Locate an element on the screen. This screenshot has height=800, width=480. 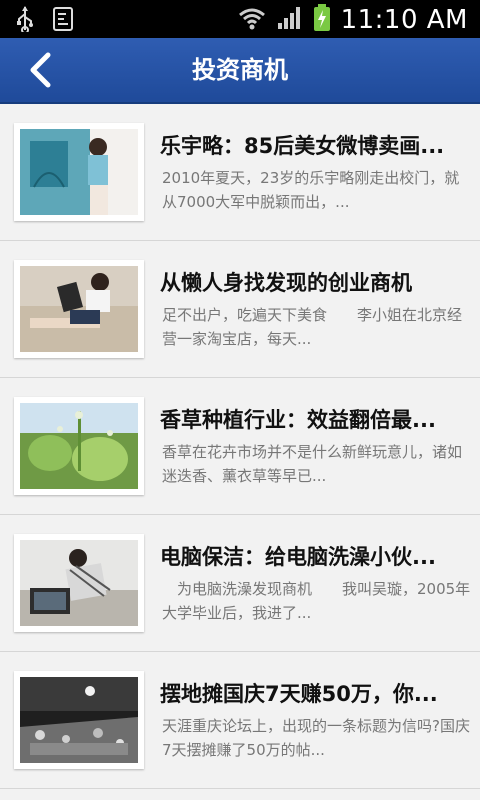
clock-text: 11:10 AM is located at coordinates (404, 20).